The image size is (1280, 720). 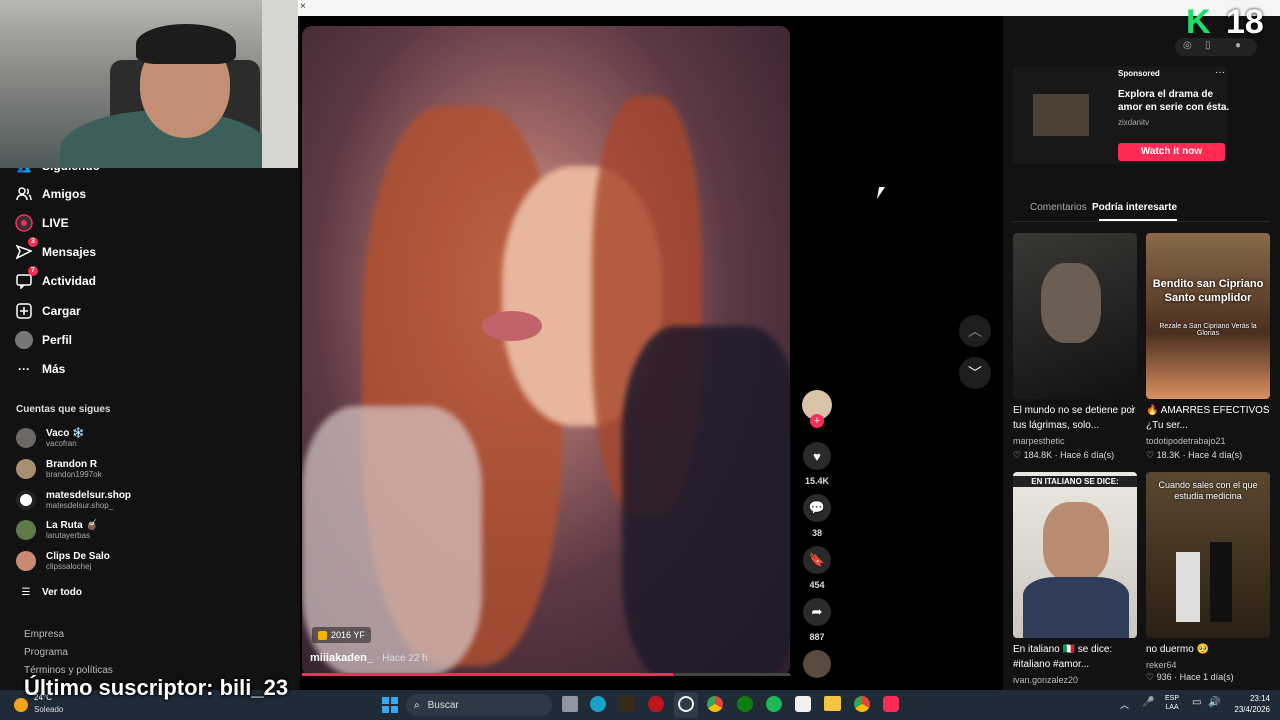 I want to click on share-button: ➦, so click(x=817, y=612).